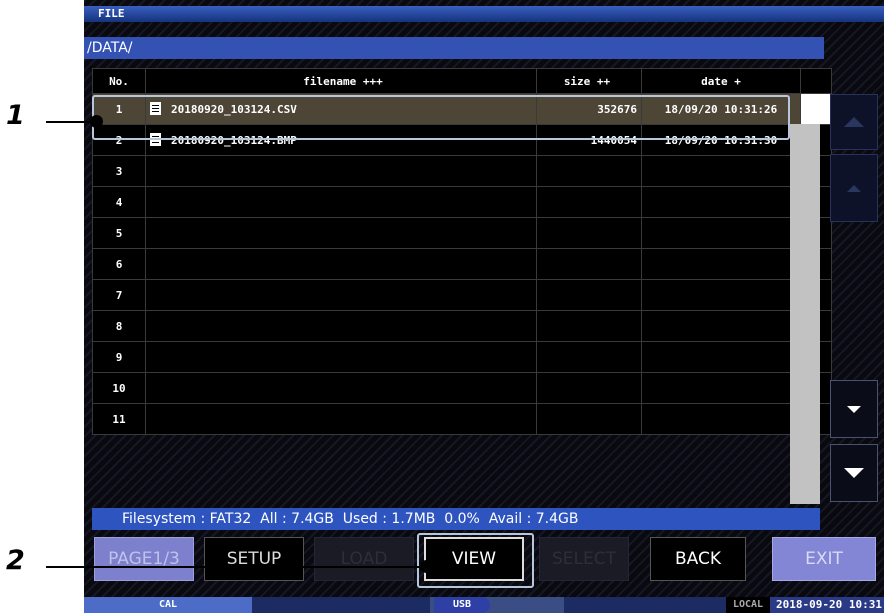 The width and height of the screenshot is (884, 613). Describe the element at coordinates (119, 295) in the screenshot. I see `row-no: 7` at that location.